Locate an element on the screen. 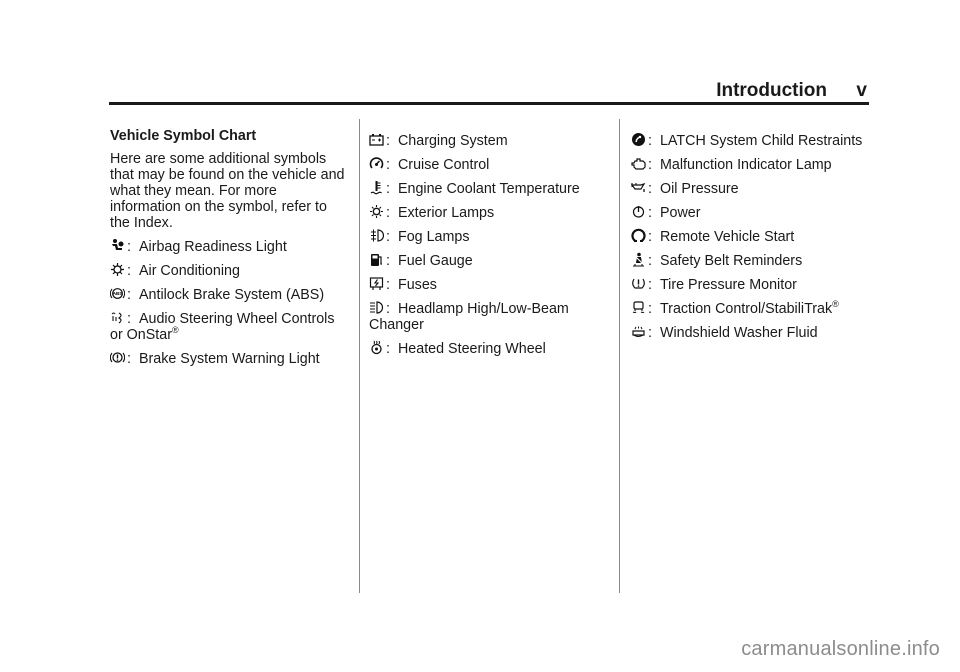 This screenshot has width=960, height=672. safety-belt-icon is located at coordinates (638, 259).